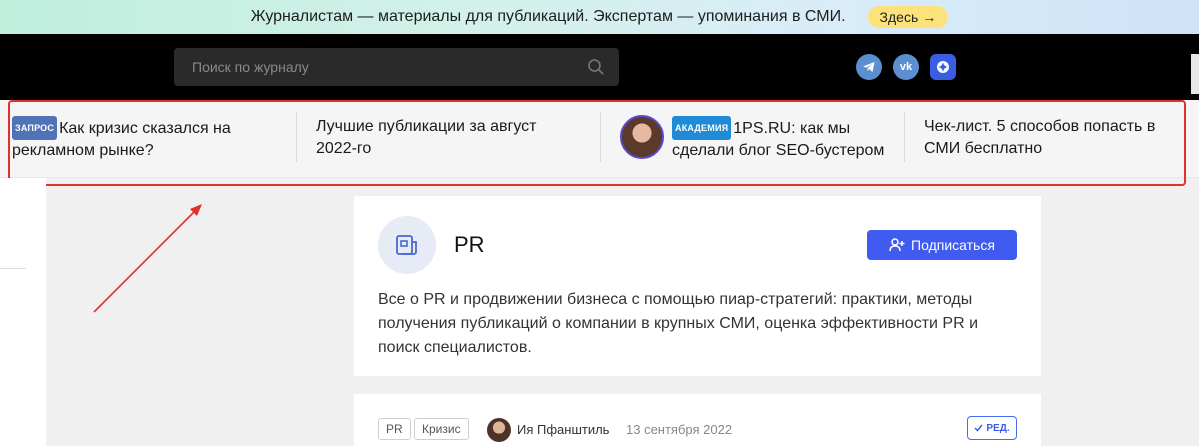 The image size is (1199, 446). I want to click on newspaper-icon, so click(406, 245).